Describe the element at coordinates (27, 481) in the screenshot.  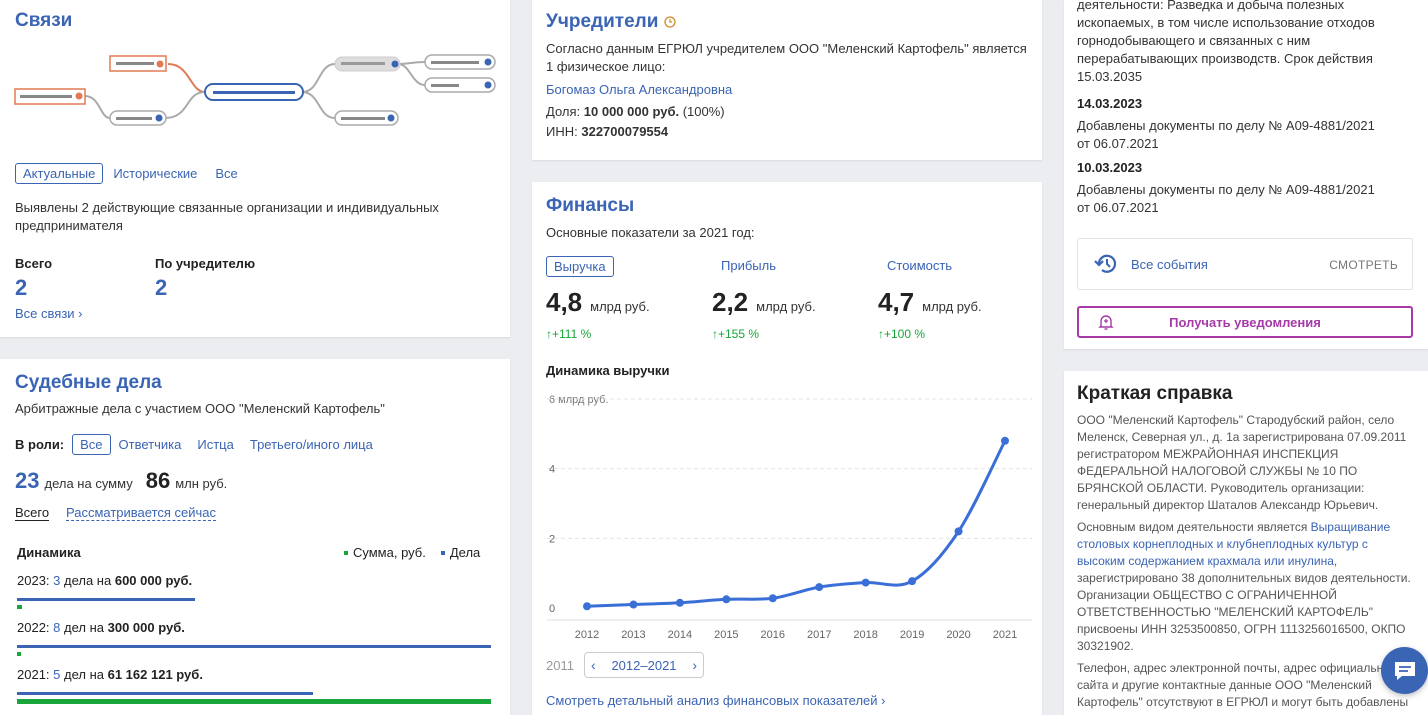
I see `cases-count: 23` at that location.